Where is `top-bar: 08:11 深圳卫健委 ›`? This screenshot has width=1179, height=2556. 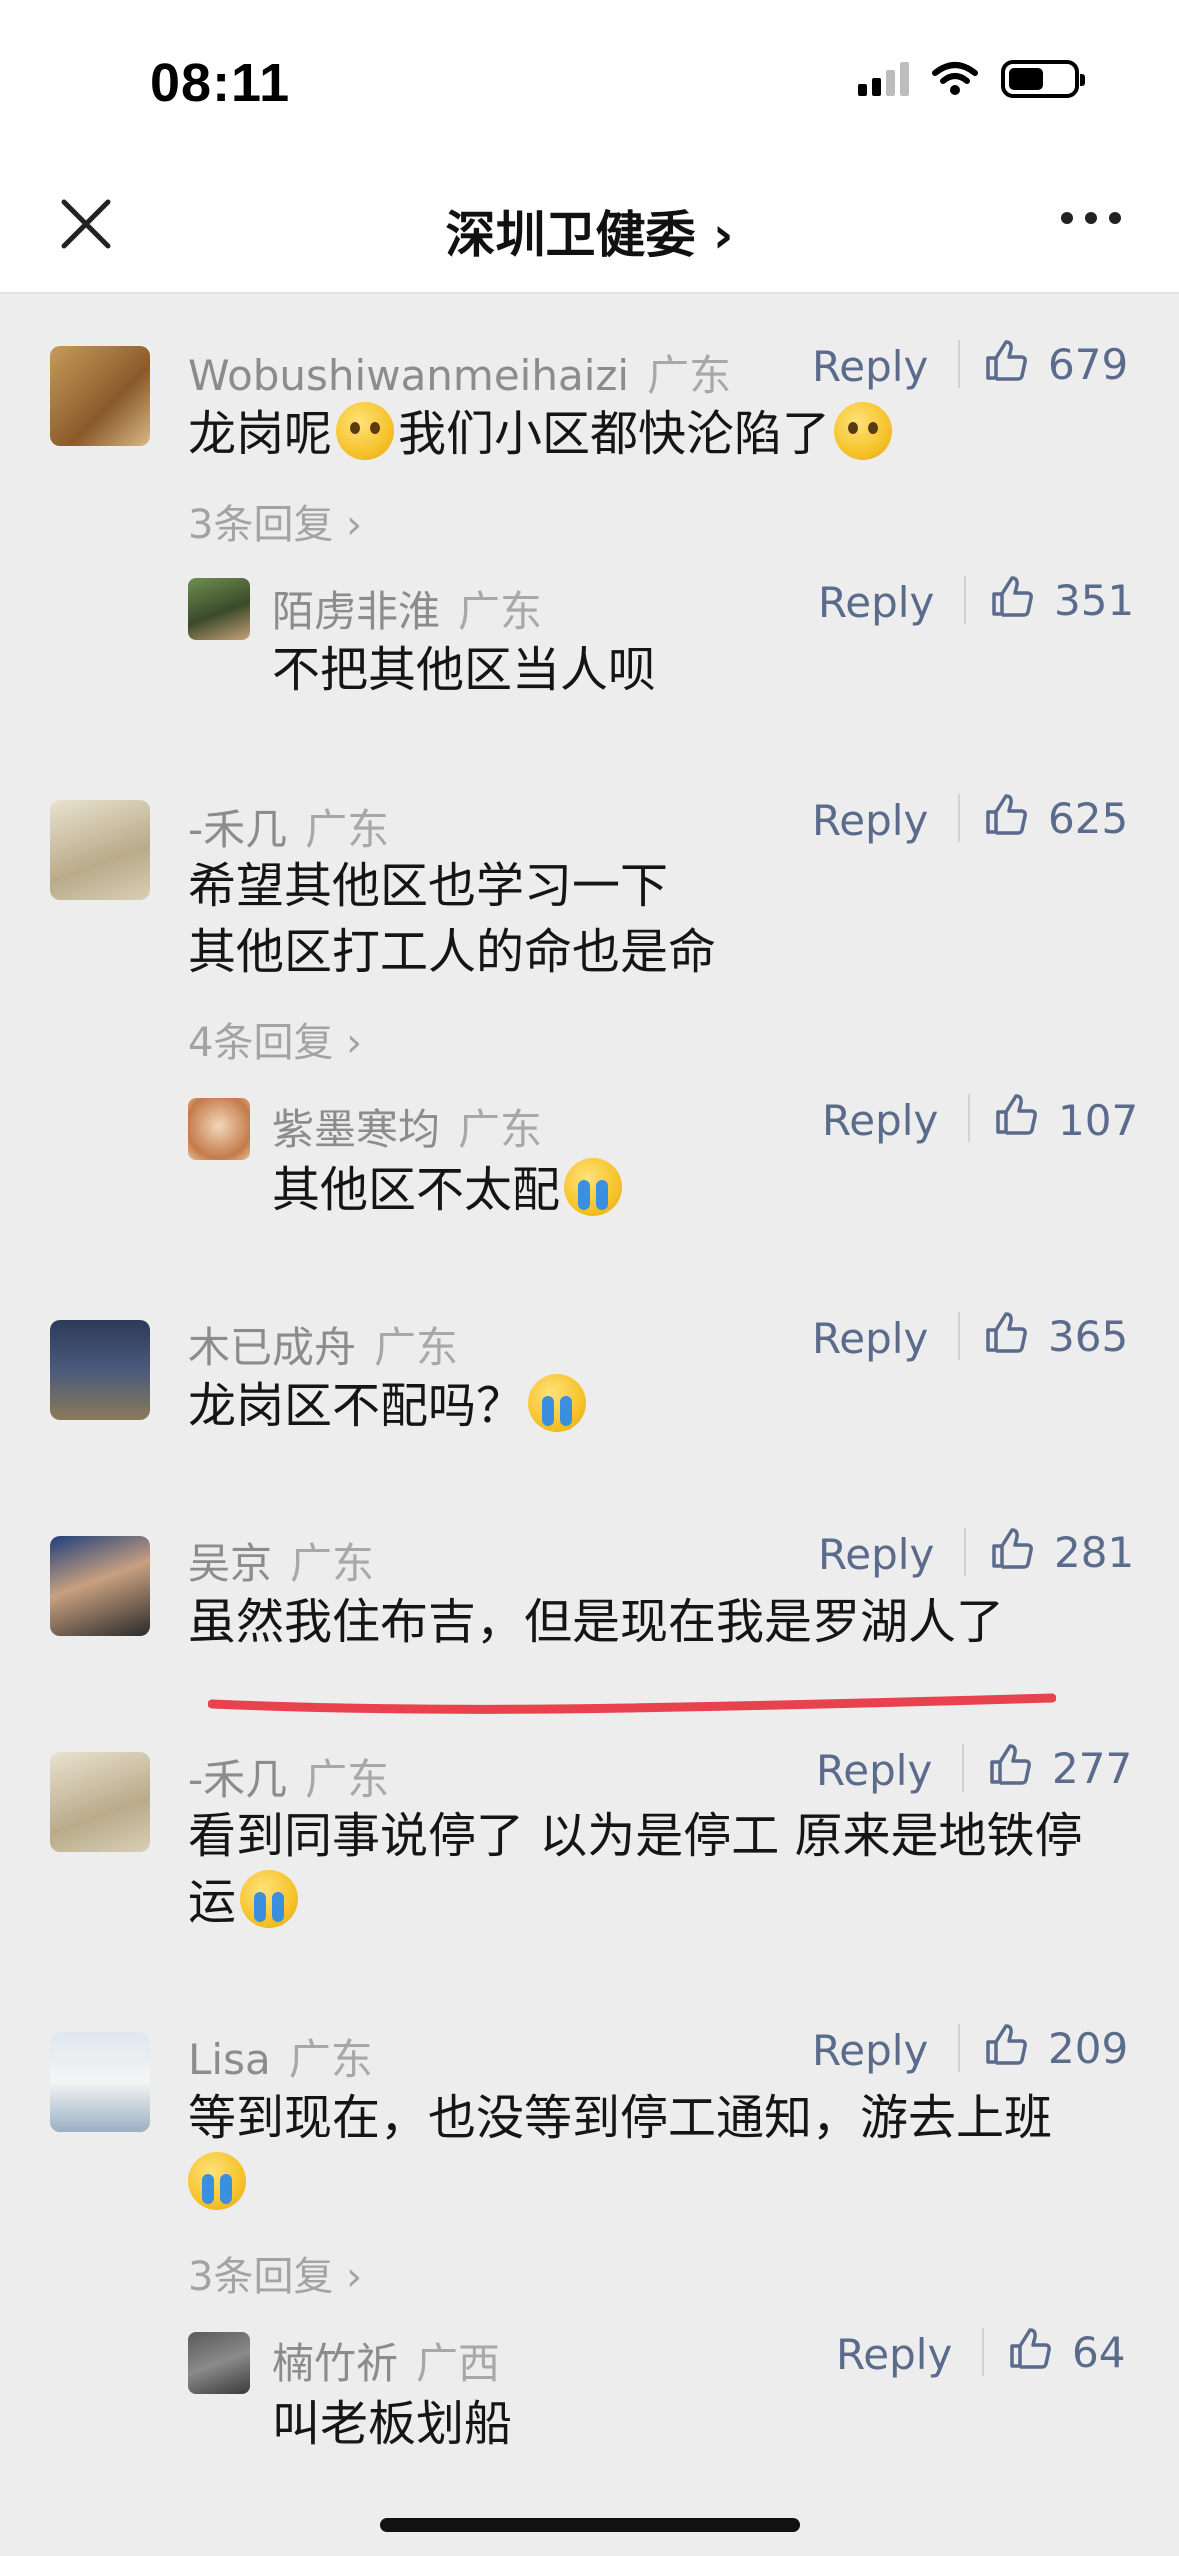
top-bar: 08:11 深圳卫健委 › is located at coordinates (589, 147).